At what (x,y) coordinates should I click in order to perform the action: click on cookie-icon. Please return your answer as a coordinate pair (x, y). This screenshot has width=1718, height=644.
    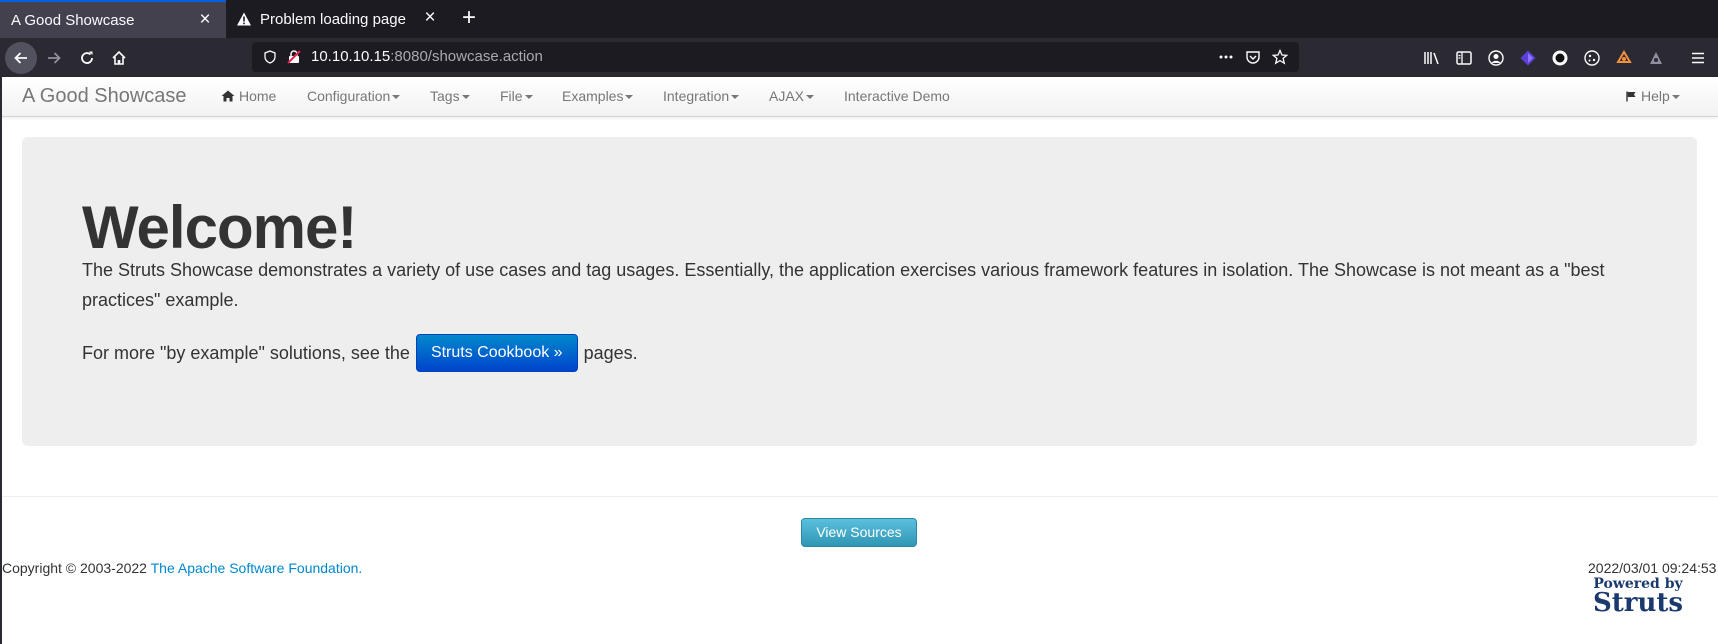
    Looking at the image, I should click on (1592, 58).